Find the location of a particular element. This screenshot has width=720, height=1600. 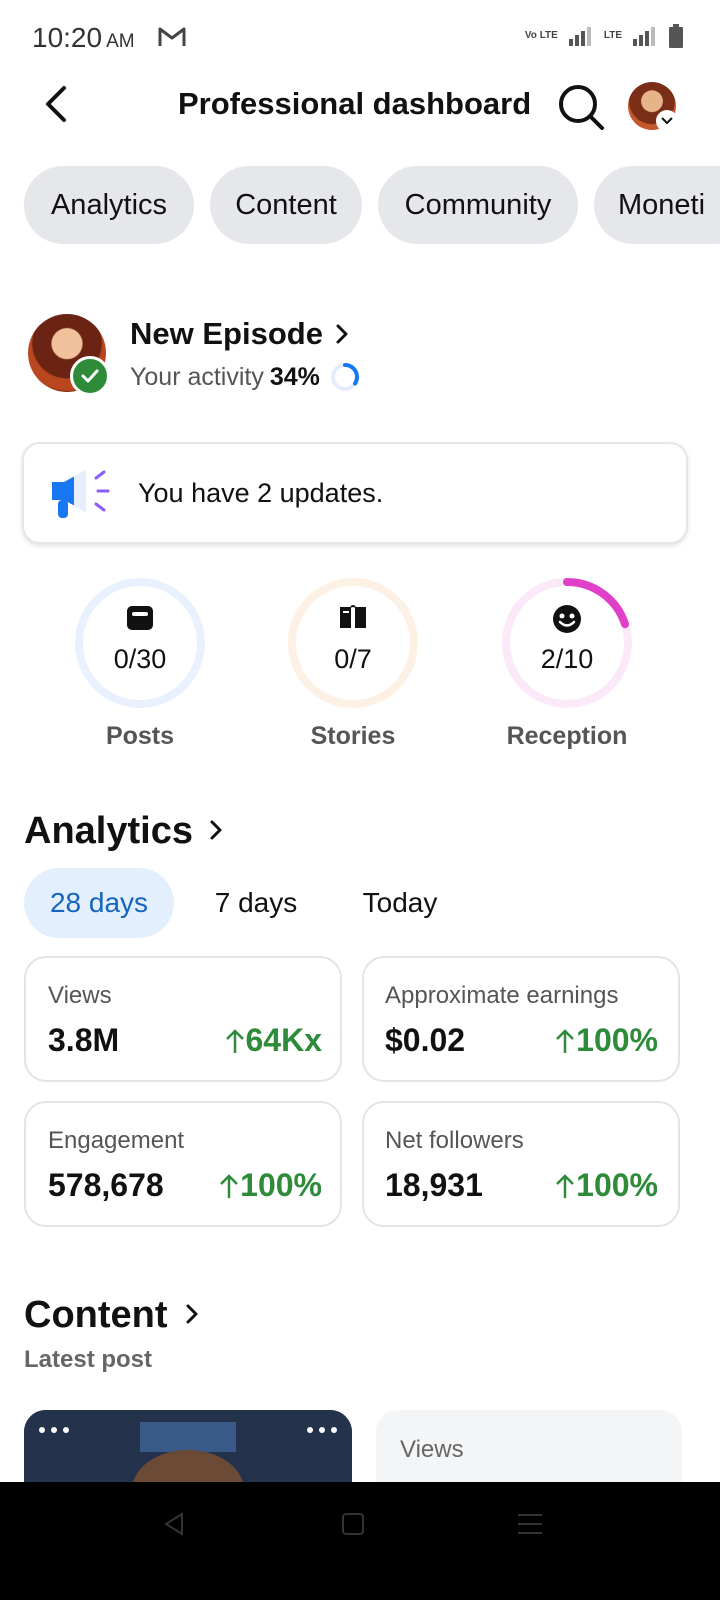

tab-analytics: Analytics is located at coordinates (109, 205).